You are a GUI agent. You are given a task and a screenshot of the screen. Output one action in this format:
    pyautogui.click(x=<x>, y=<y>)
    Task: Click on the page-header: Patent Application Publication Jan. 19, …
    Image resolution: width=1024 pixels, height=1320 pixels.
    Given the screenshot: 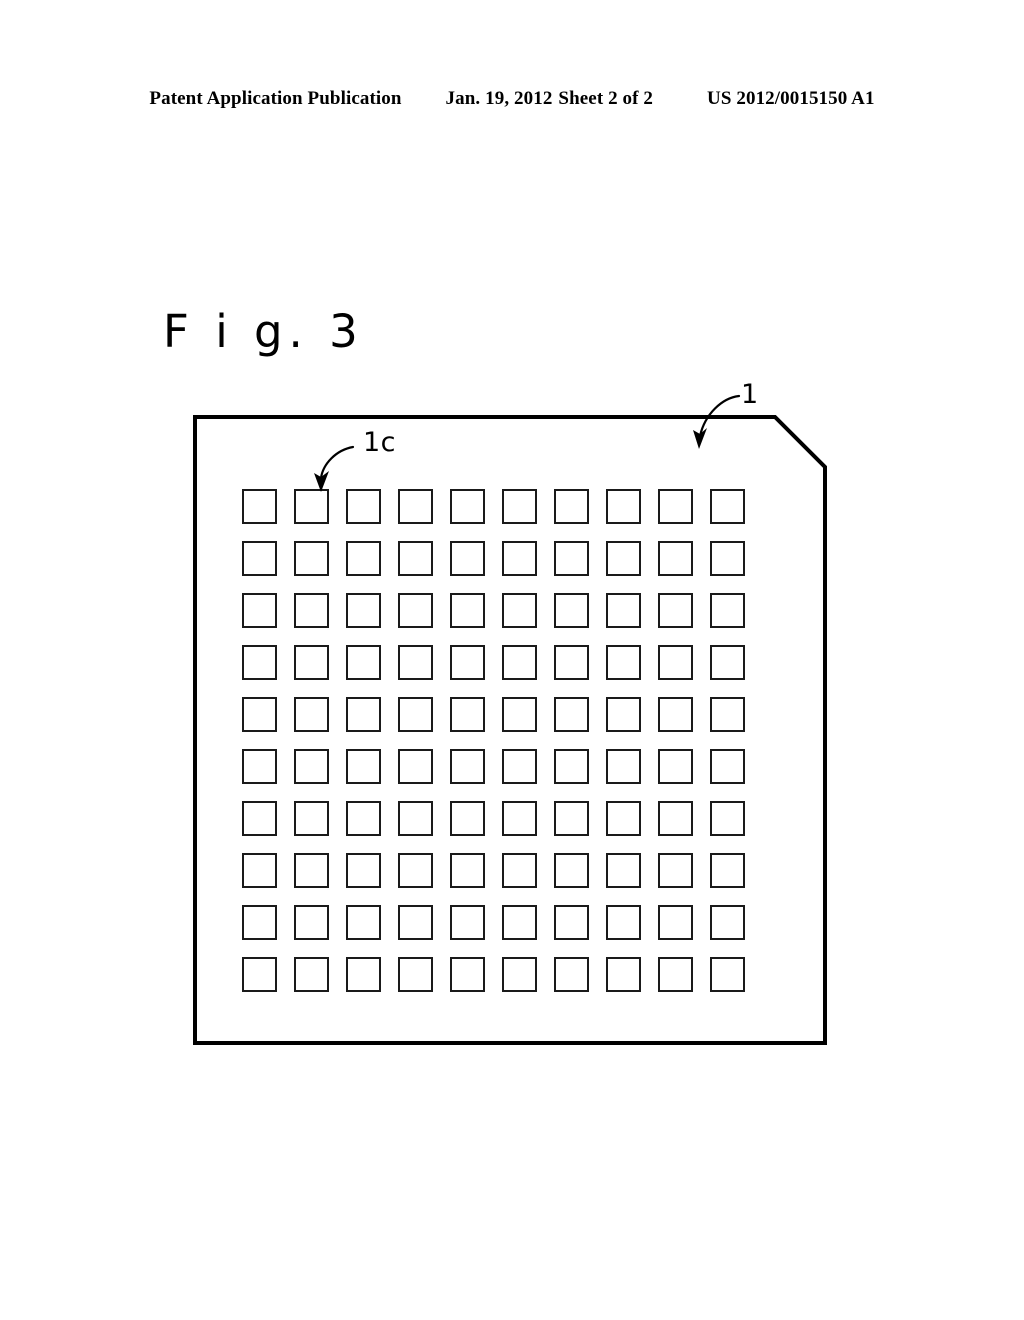 What is the action you would take?
    pyautogui.click(x=512, y=101)
    